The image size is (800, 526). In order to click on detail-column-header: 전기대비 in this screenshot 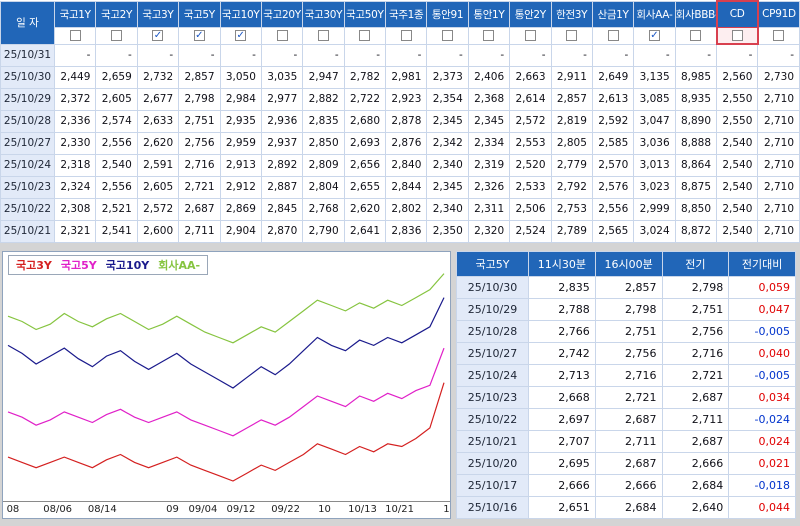, I will do `click(762, 263)`.